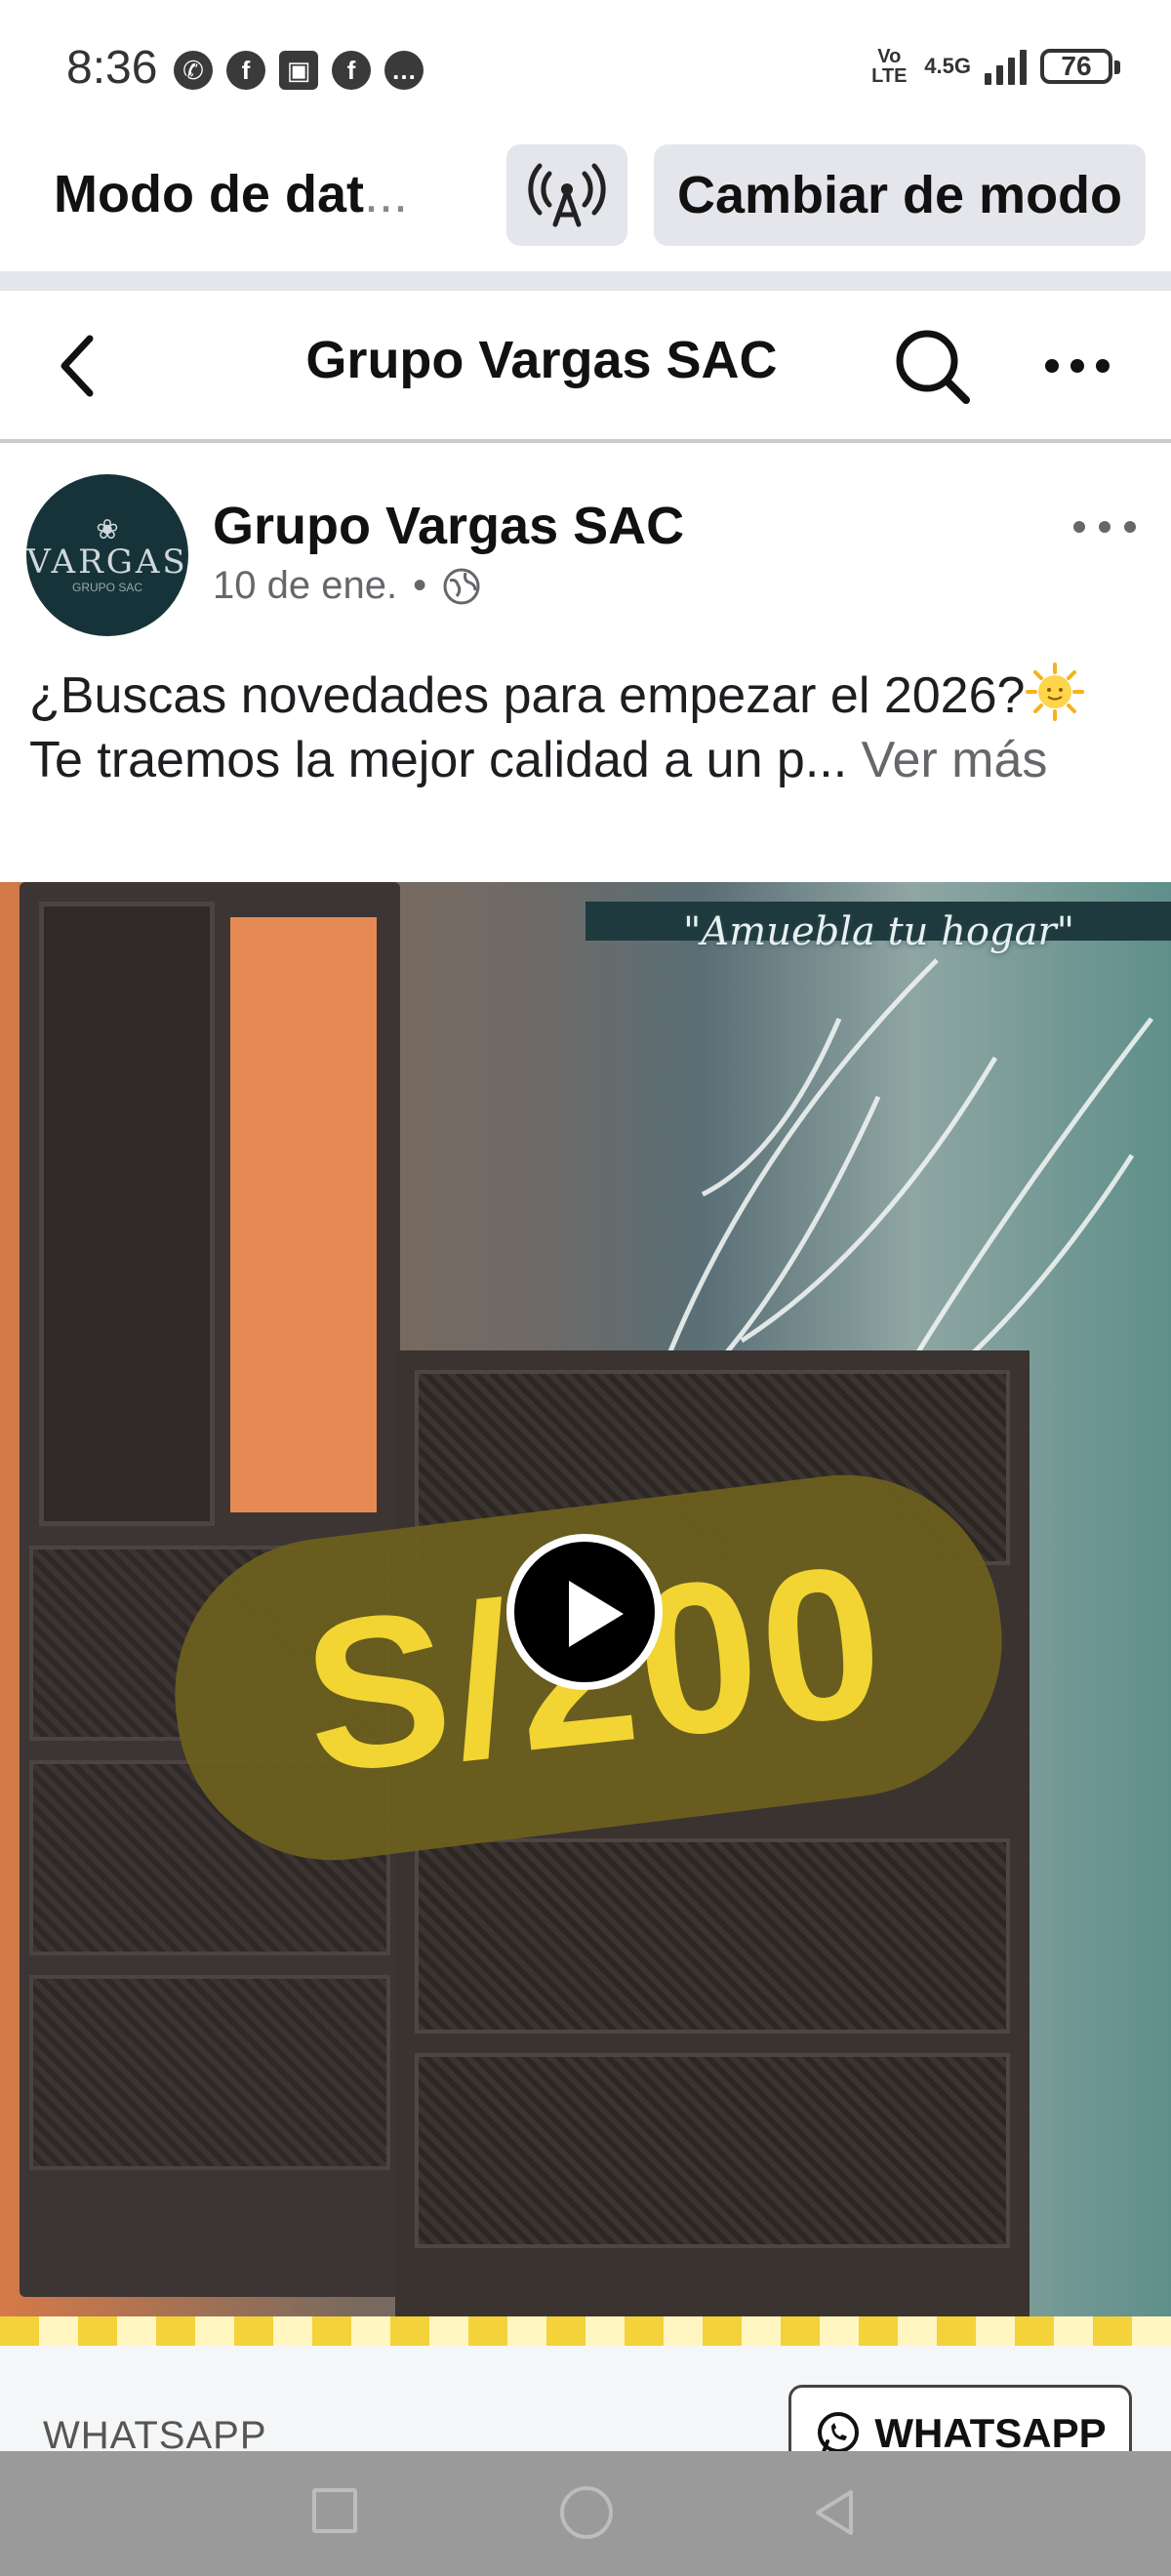  I want to click on wardrobe-mirror, so click(303, 1214).